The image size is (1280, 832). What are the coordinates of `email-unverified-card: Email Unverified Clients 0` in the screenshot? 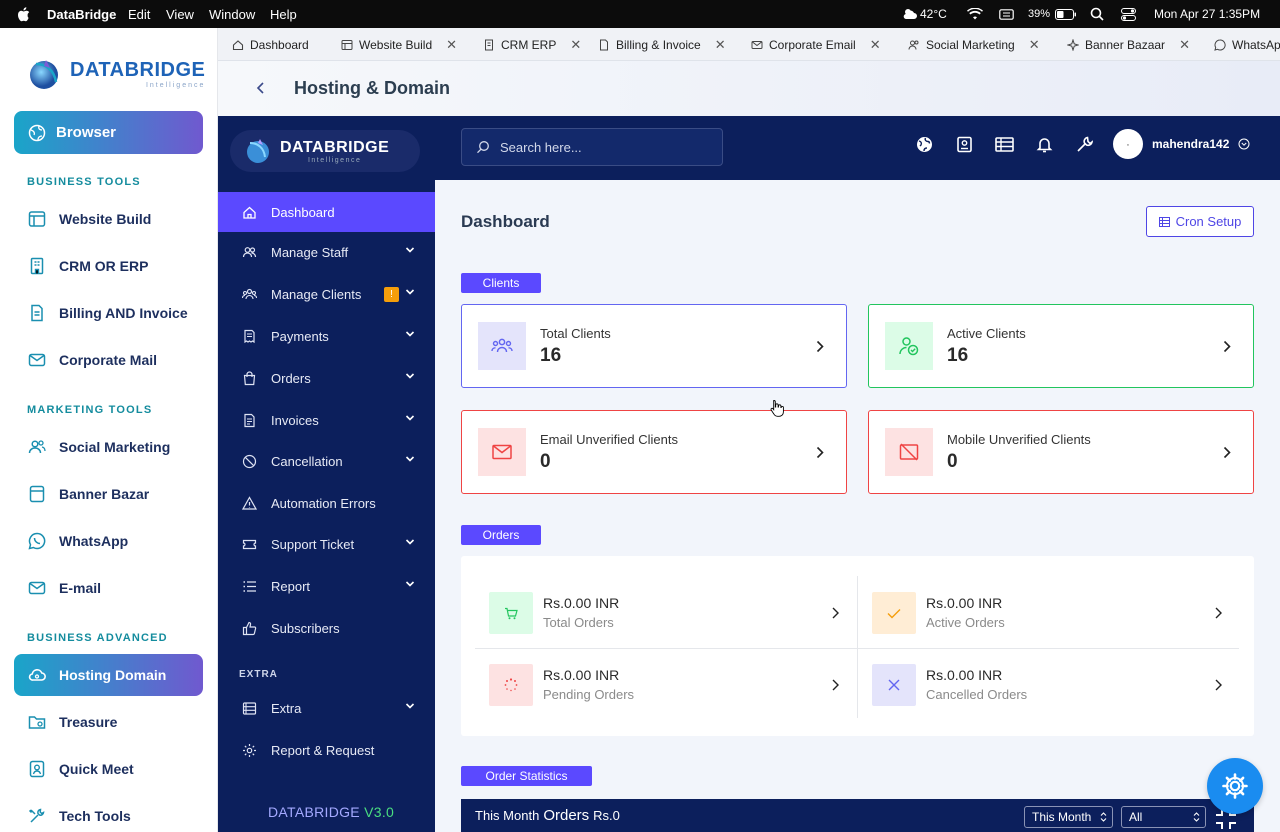 It's located at (654, 452).